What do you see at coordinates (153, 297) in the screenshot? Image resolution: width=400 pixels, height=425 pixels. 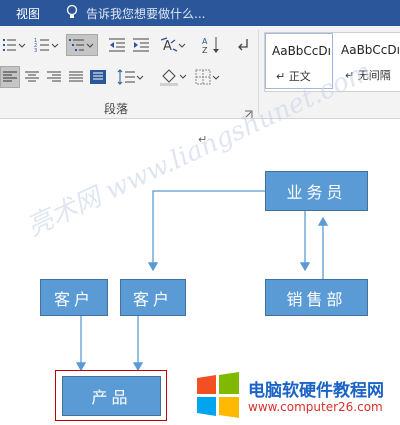 I see `node-customer-2: 客户` at bounding box center [153, 297].